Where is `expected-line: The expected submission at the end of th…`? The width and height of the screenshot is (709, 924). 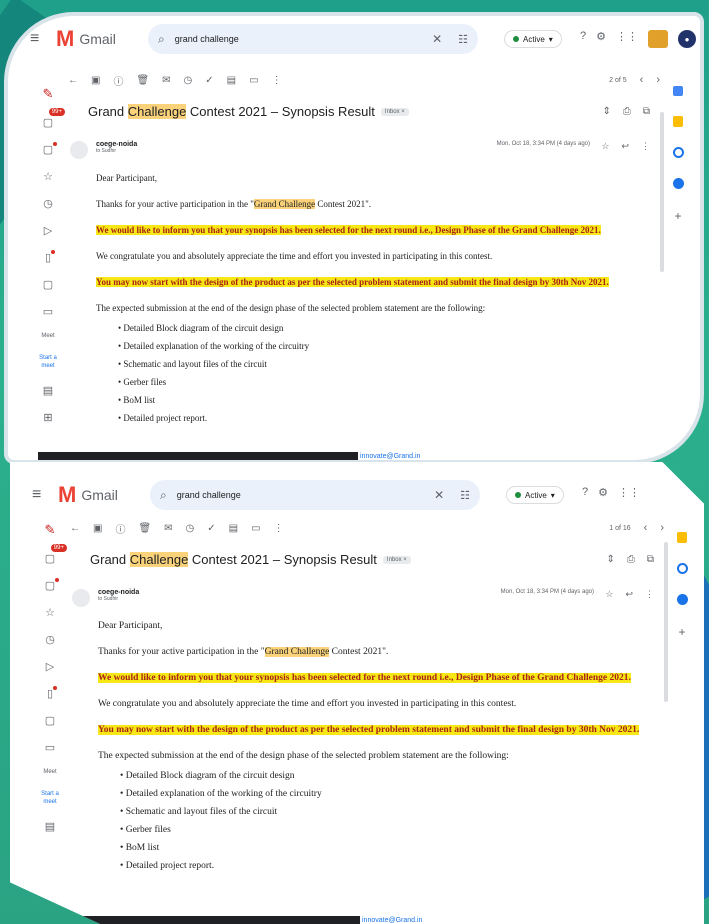 expected-line: The expected submission at the end of th… is located at coordinates (303, 756).